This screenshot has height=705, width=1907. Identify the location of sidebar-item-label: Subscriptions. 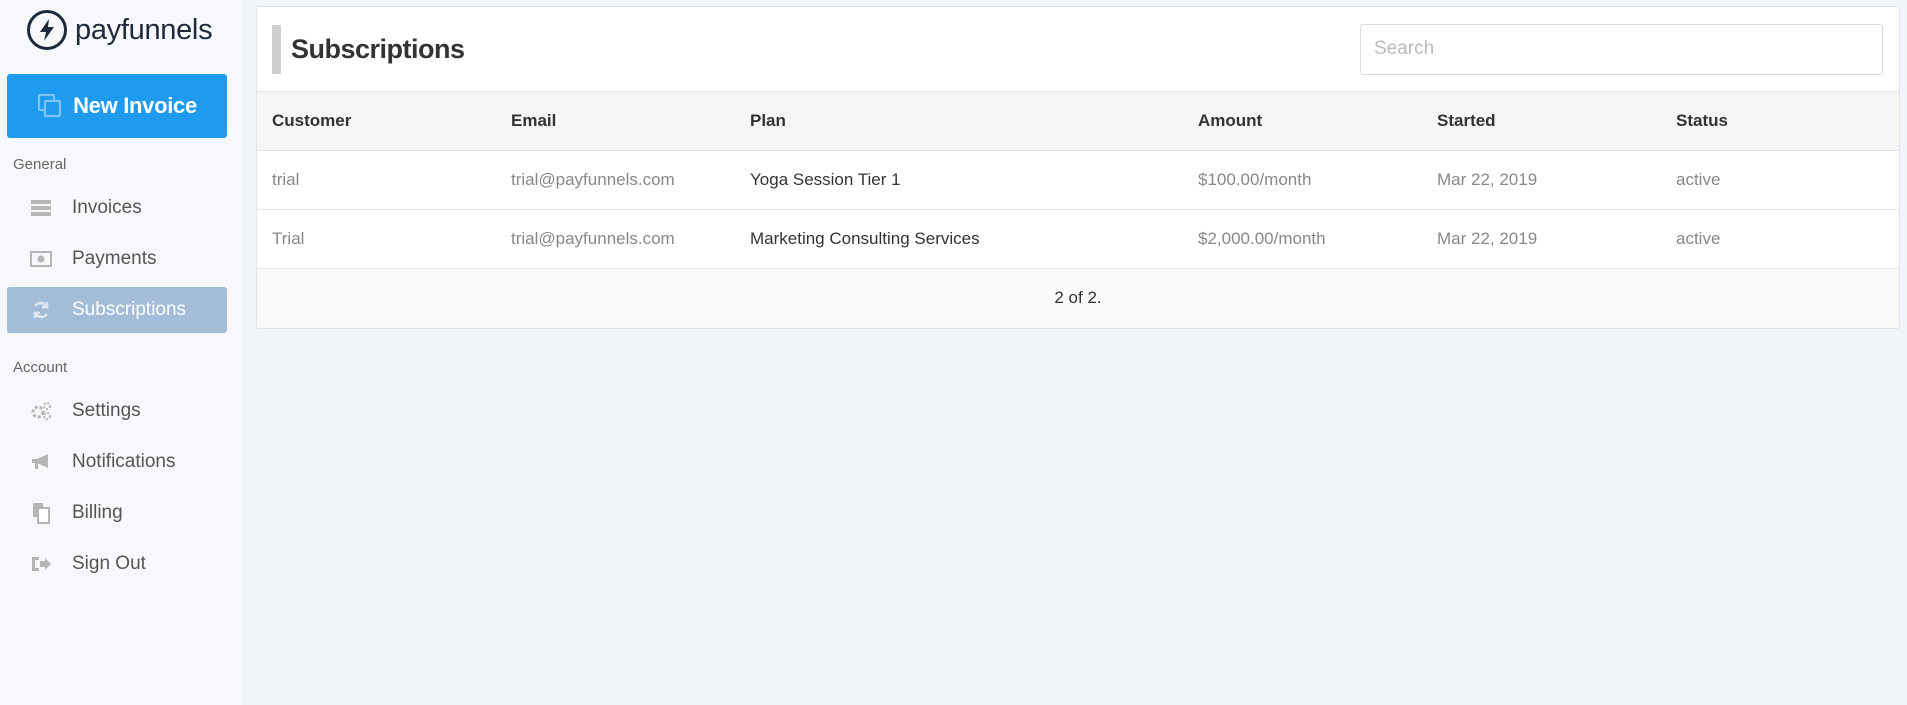
(129, 309).